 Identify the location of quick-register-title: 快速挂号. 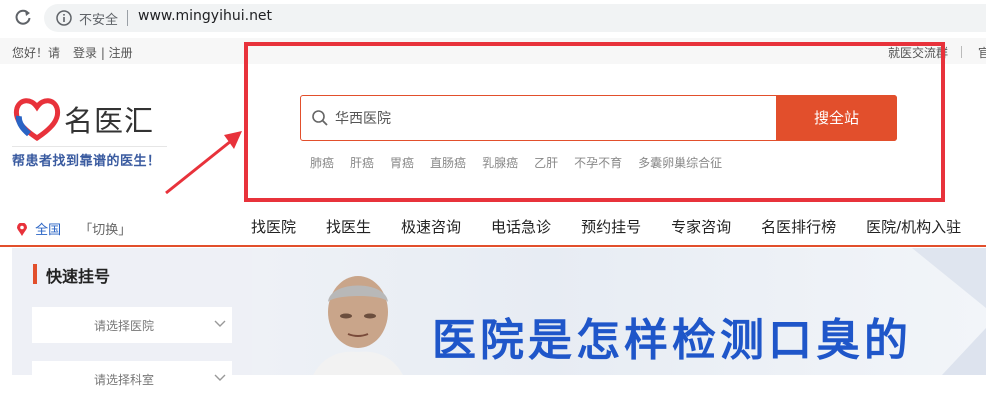
(78, 276).